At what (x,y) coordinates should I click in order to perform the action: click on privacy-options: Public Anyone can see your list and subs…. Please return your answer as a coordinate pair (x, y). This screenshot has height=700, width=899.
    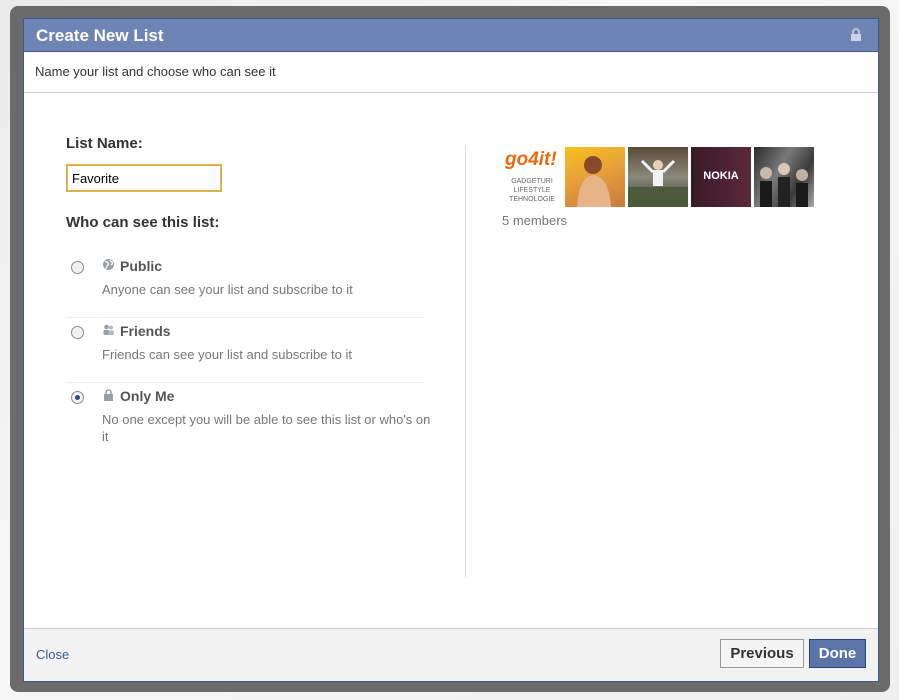
    Looking at the image, I should click on (248, 350).